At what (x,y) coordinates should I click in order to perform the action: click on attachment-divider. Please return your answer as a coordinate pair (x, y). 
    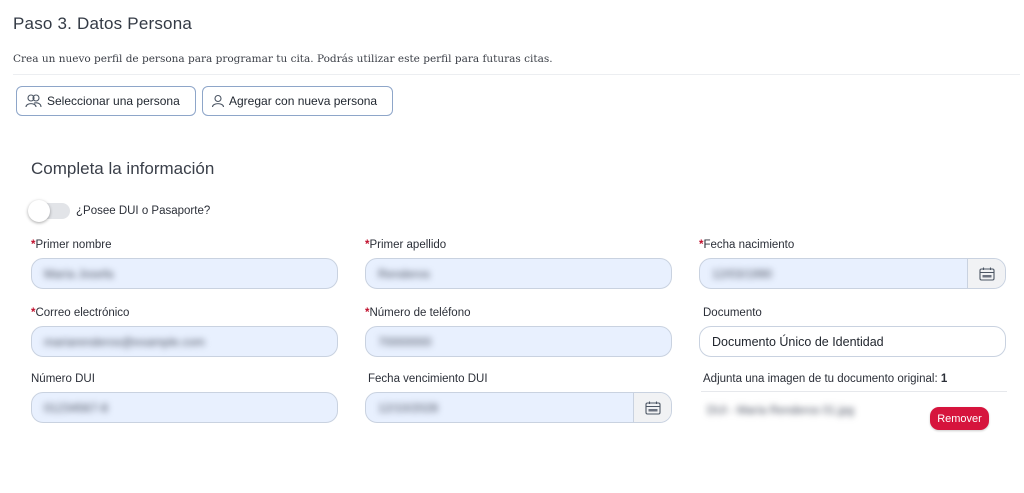
    Looking at the image, I should click on (854, 391).